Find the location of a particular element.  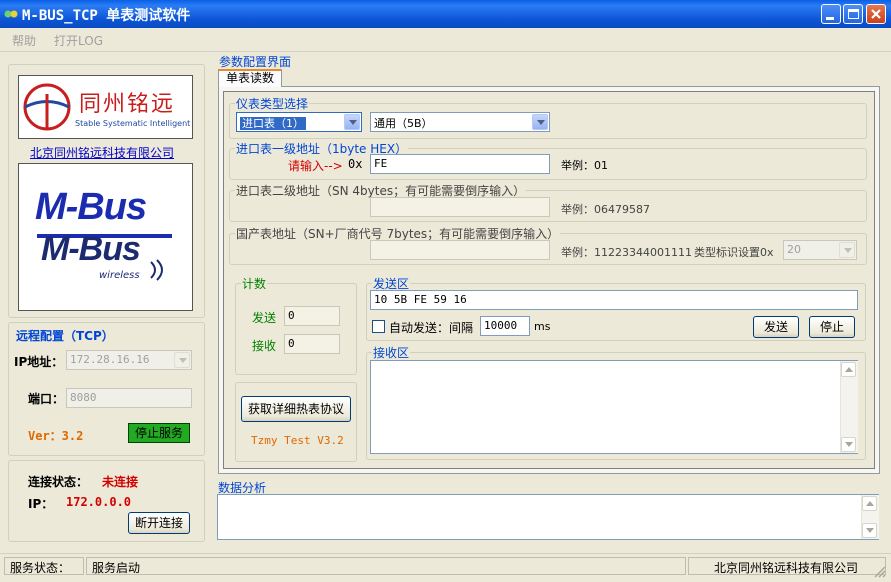

maximize-button is located at coordinates (853, 14).